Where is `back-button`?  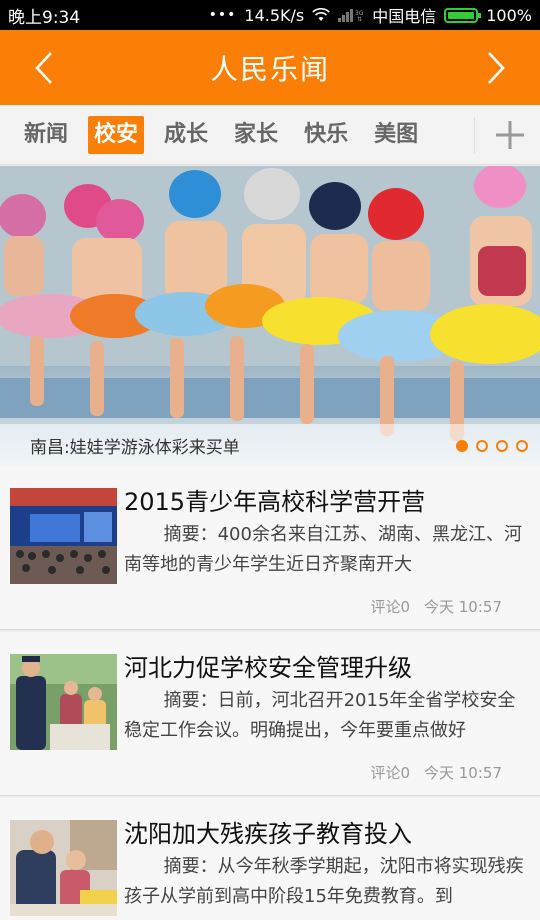
back-button is located at coordinates (44, 67).